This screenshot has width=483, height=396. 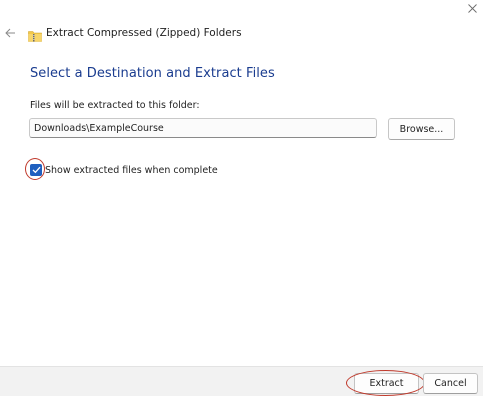 I want to click on dialog-title-row: Extract Compressed (Zipped) Folders, so click(x=135, y=33).